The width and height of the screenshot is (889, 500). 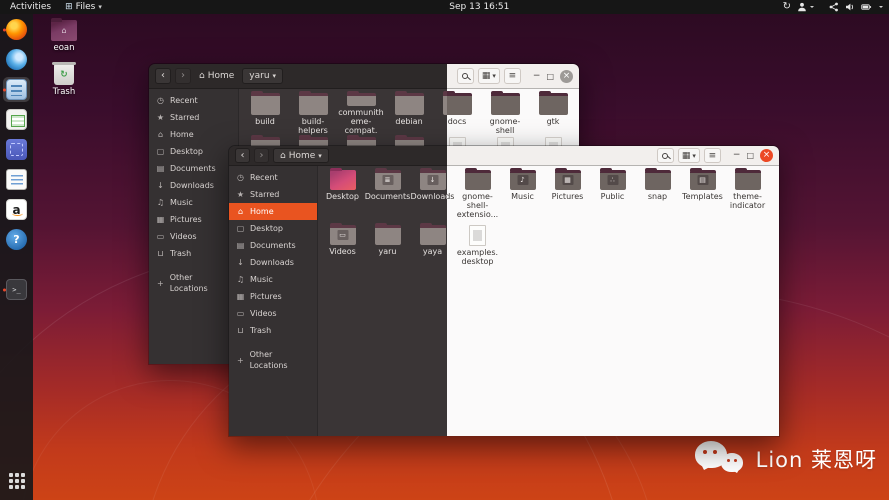 I want to click on file-theme-indicator: theme- indicator, so click(x=747, y=195).